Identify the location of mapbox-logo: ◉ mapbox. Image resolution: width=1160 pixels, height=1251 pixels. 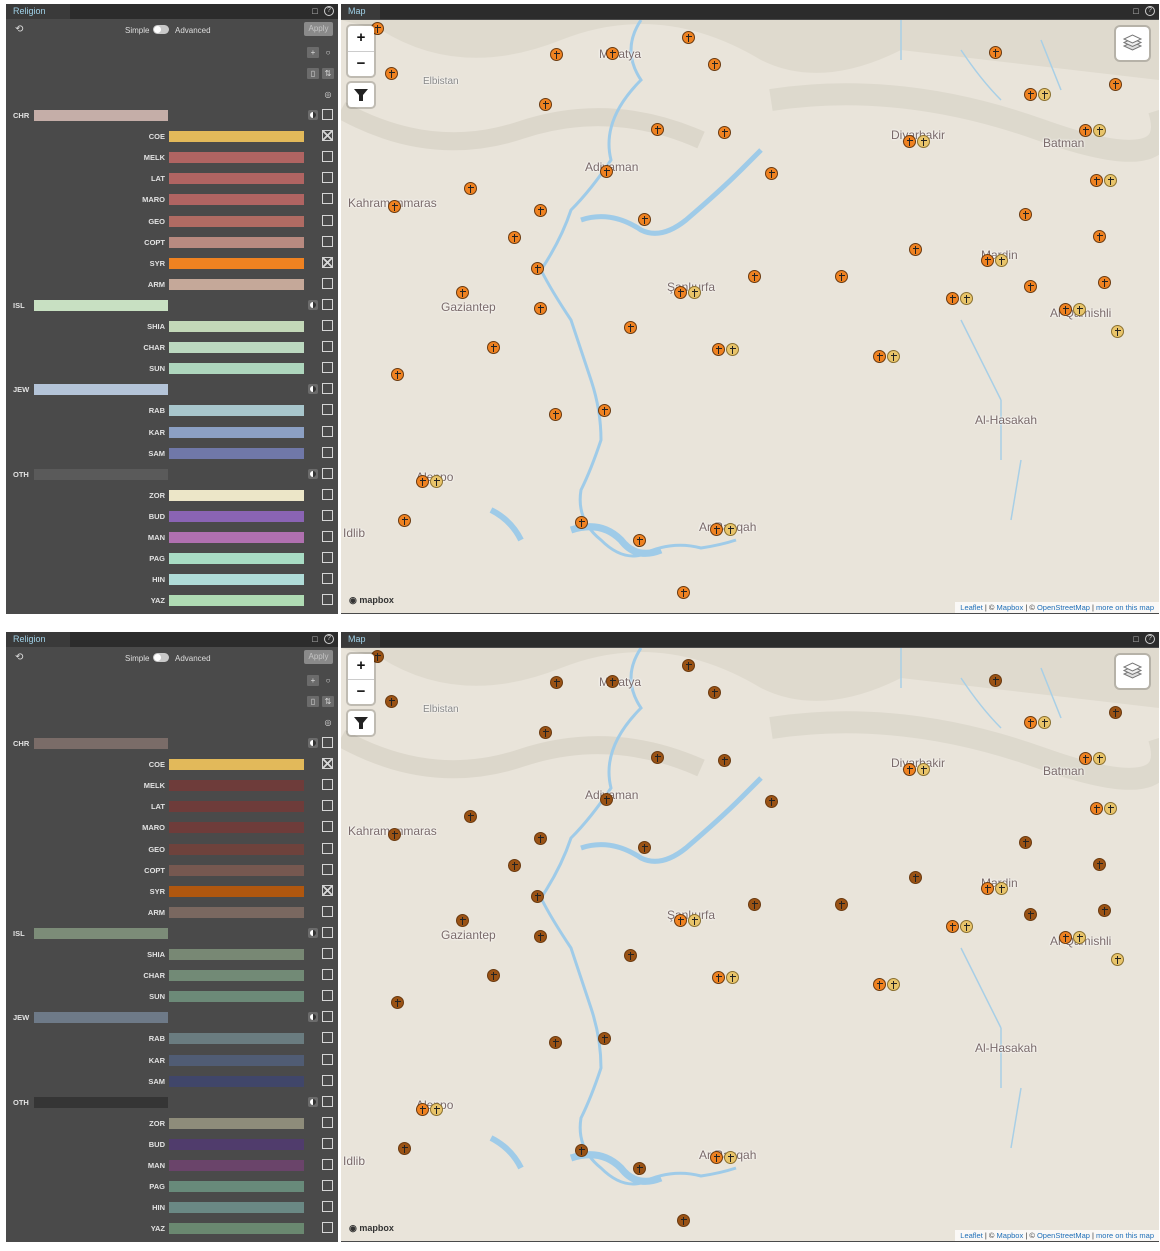
(371, 600).